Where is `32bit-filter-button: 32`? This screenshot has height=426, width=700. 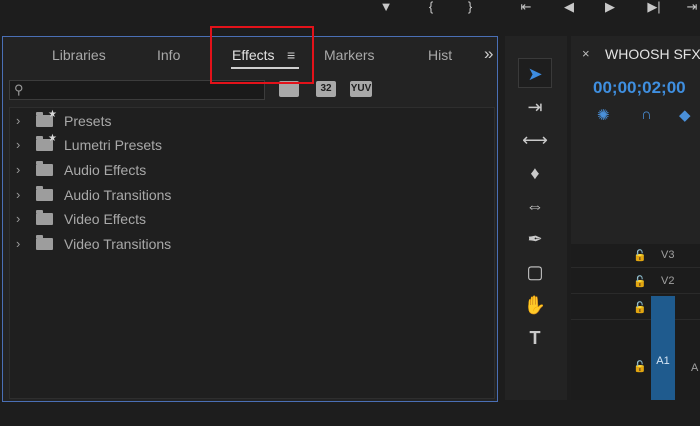
32bit-filter-button: 32 is located at coordinates (326, 89).